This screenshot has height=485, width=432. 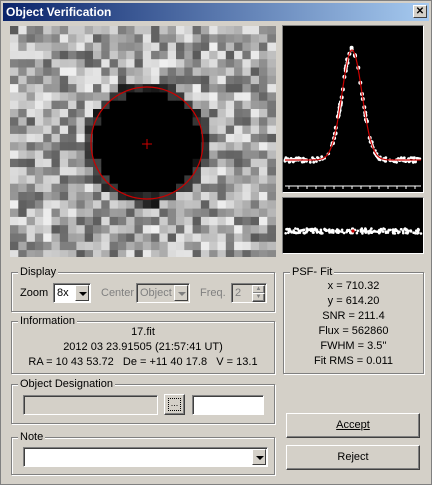 I want to click on zoom-select-value: 8x, so click(x=63, y=293).